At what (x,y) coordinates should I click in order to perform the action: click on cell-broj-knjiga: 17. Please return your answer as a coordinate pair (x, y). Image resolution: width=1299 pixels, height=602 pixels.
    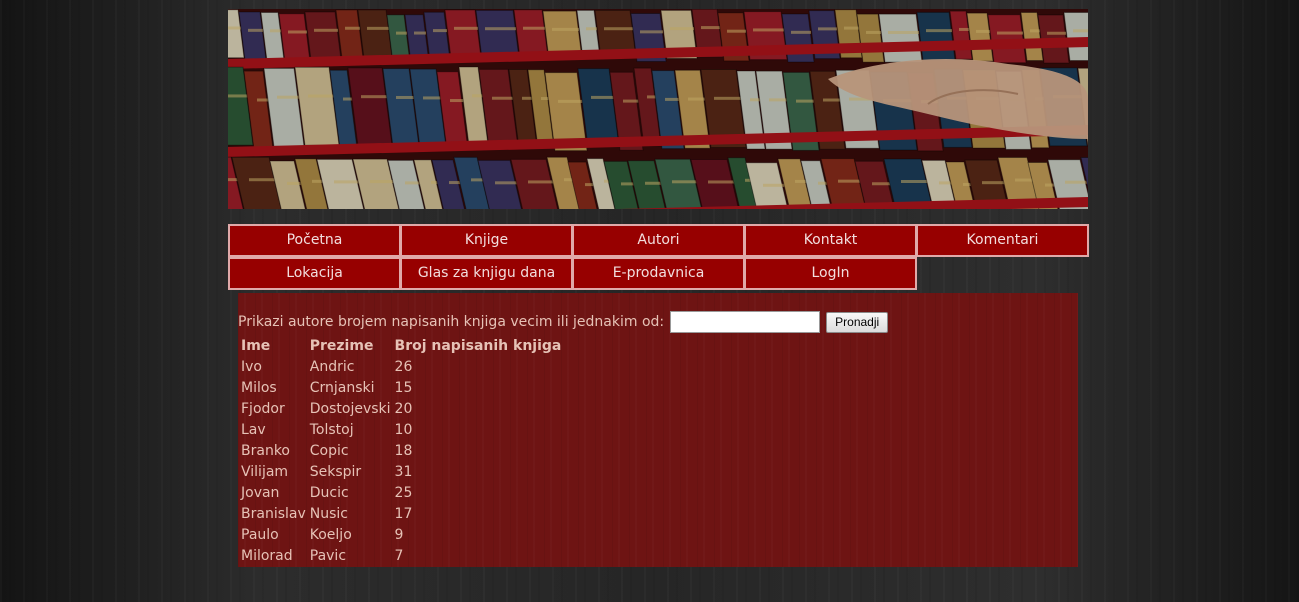
    Looking at the image, I should click on (403, 513).